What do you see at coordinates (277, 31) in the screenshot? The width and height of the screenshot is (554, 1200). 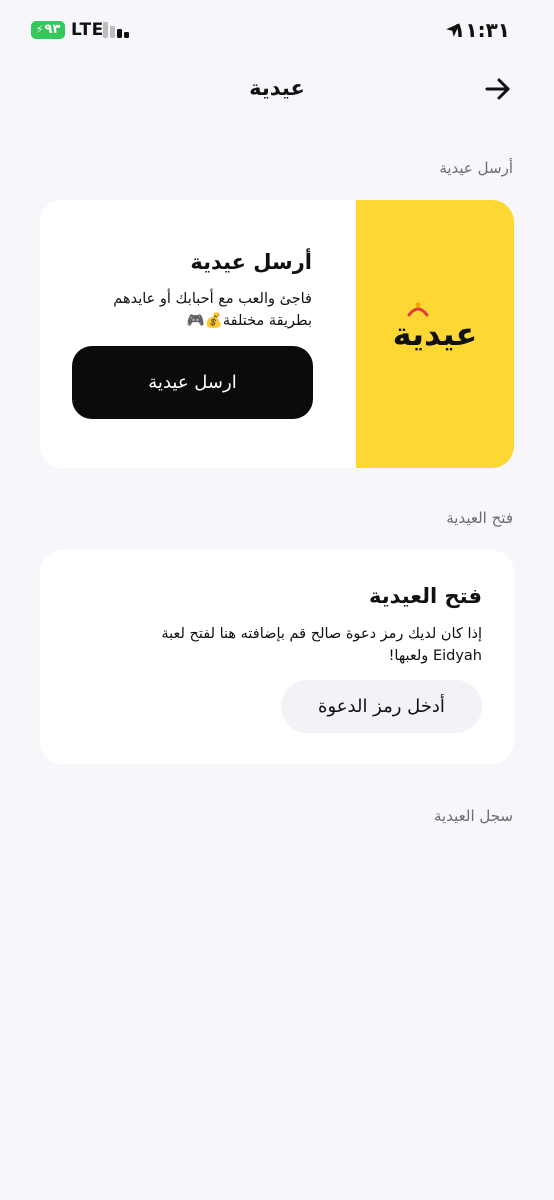 I see `status-bar: ⚡ ٩٣ LTE ١١:٣١` at bounding box center [277, 31].